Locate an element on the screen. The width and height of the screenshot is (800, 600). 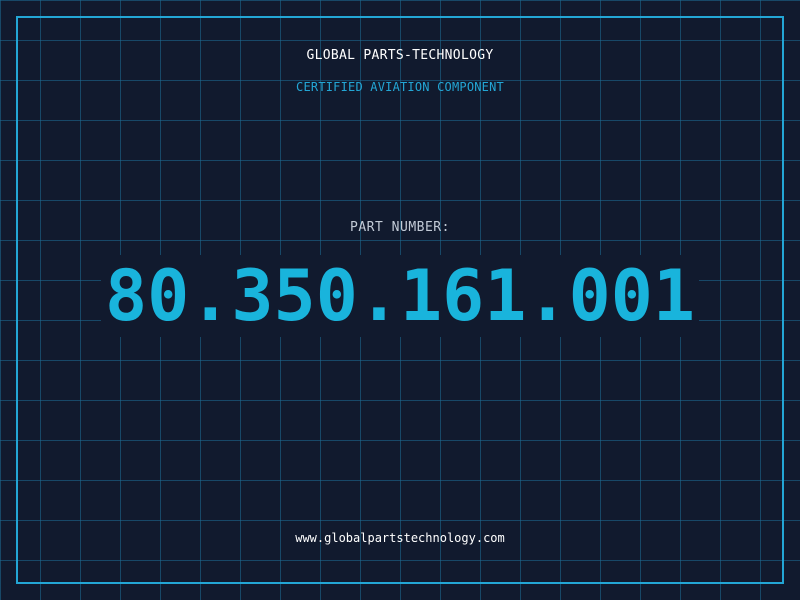
part-number-value: 80.350.161.001 is located at coordinates (400, 296).